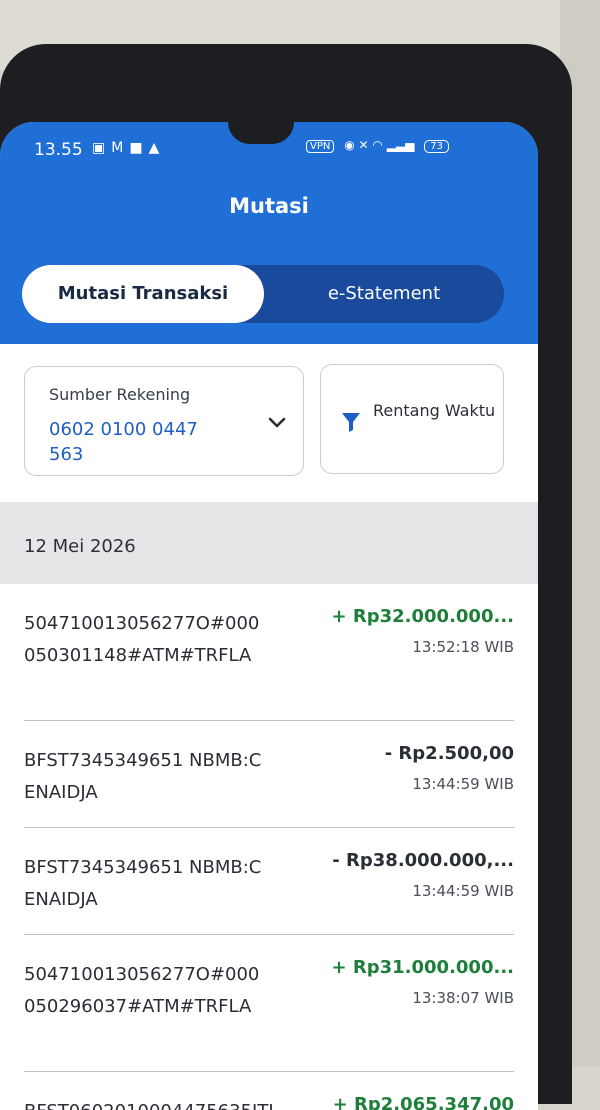  Describe the element at coordinates (351, 422) in the screenshot. I see `filter-icon` at that location.